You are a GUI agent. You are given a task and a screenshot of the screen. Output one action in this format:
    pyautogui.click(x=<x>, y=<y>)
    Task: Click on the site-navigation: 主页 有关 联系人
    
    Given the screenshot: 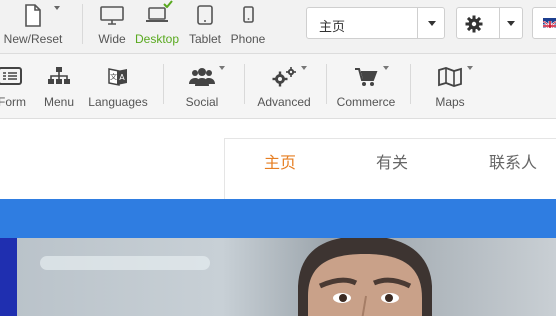 What is the action you would take?
    pyautogui.click(x=390, y=168)
    